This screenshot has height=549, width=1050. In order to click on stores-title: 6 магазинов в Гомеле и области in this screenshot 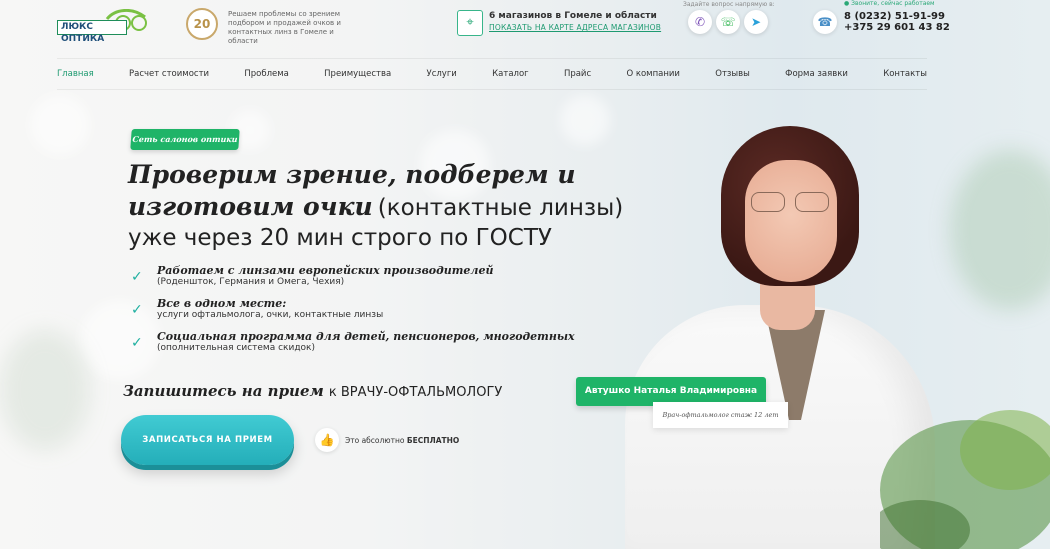, I will do `click(573, 16)`.